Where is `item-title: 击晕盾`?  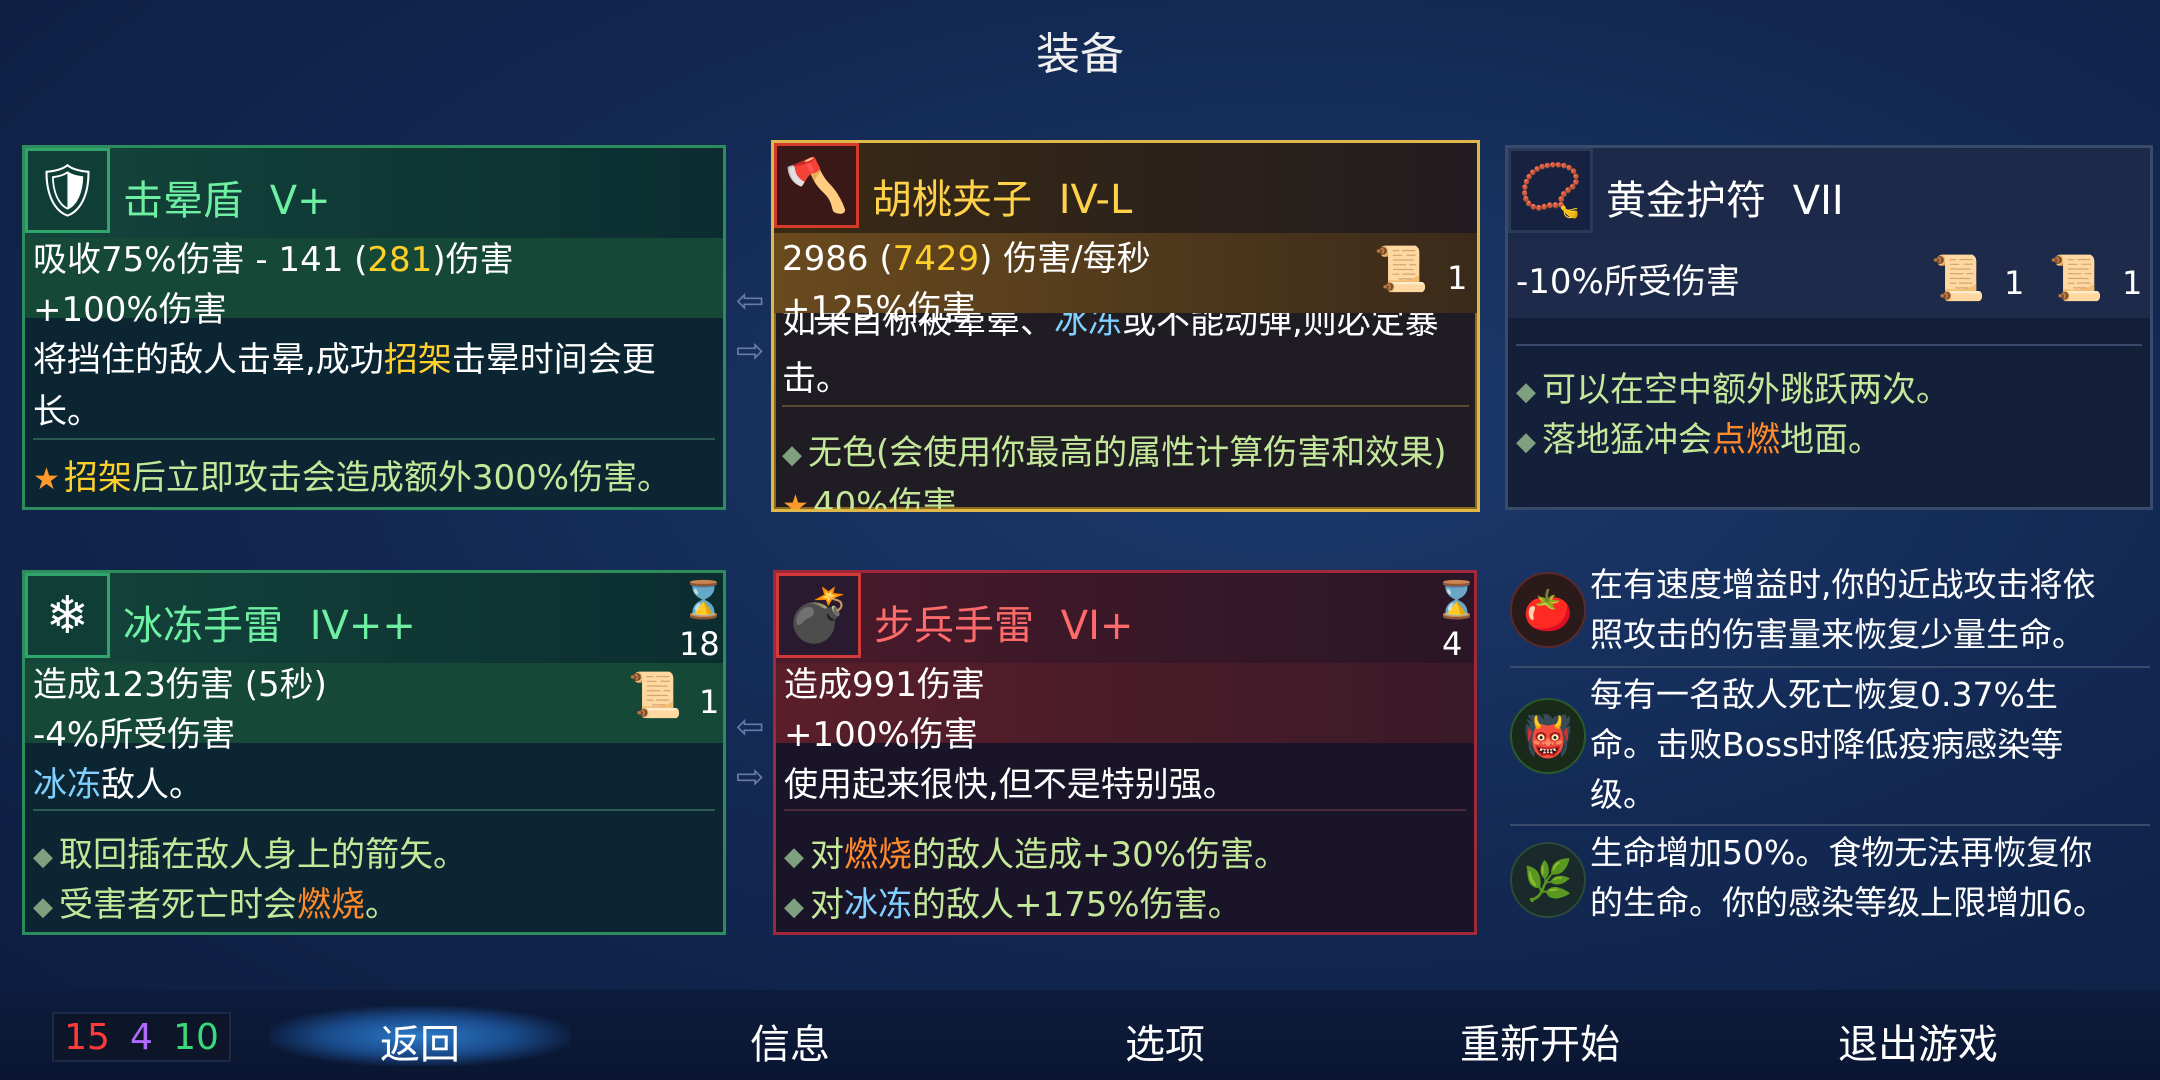
item-title: 击晕盾 is located at coordinates (183, 201).